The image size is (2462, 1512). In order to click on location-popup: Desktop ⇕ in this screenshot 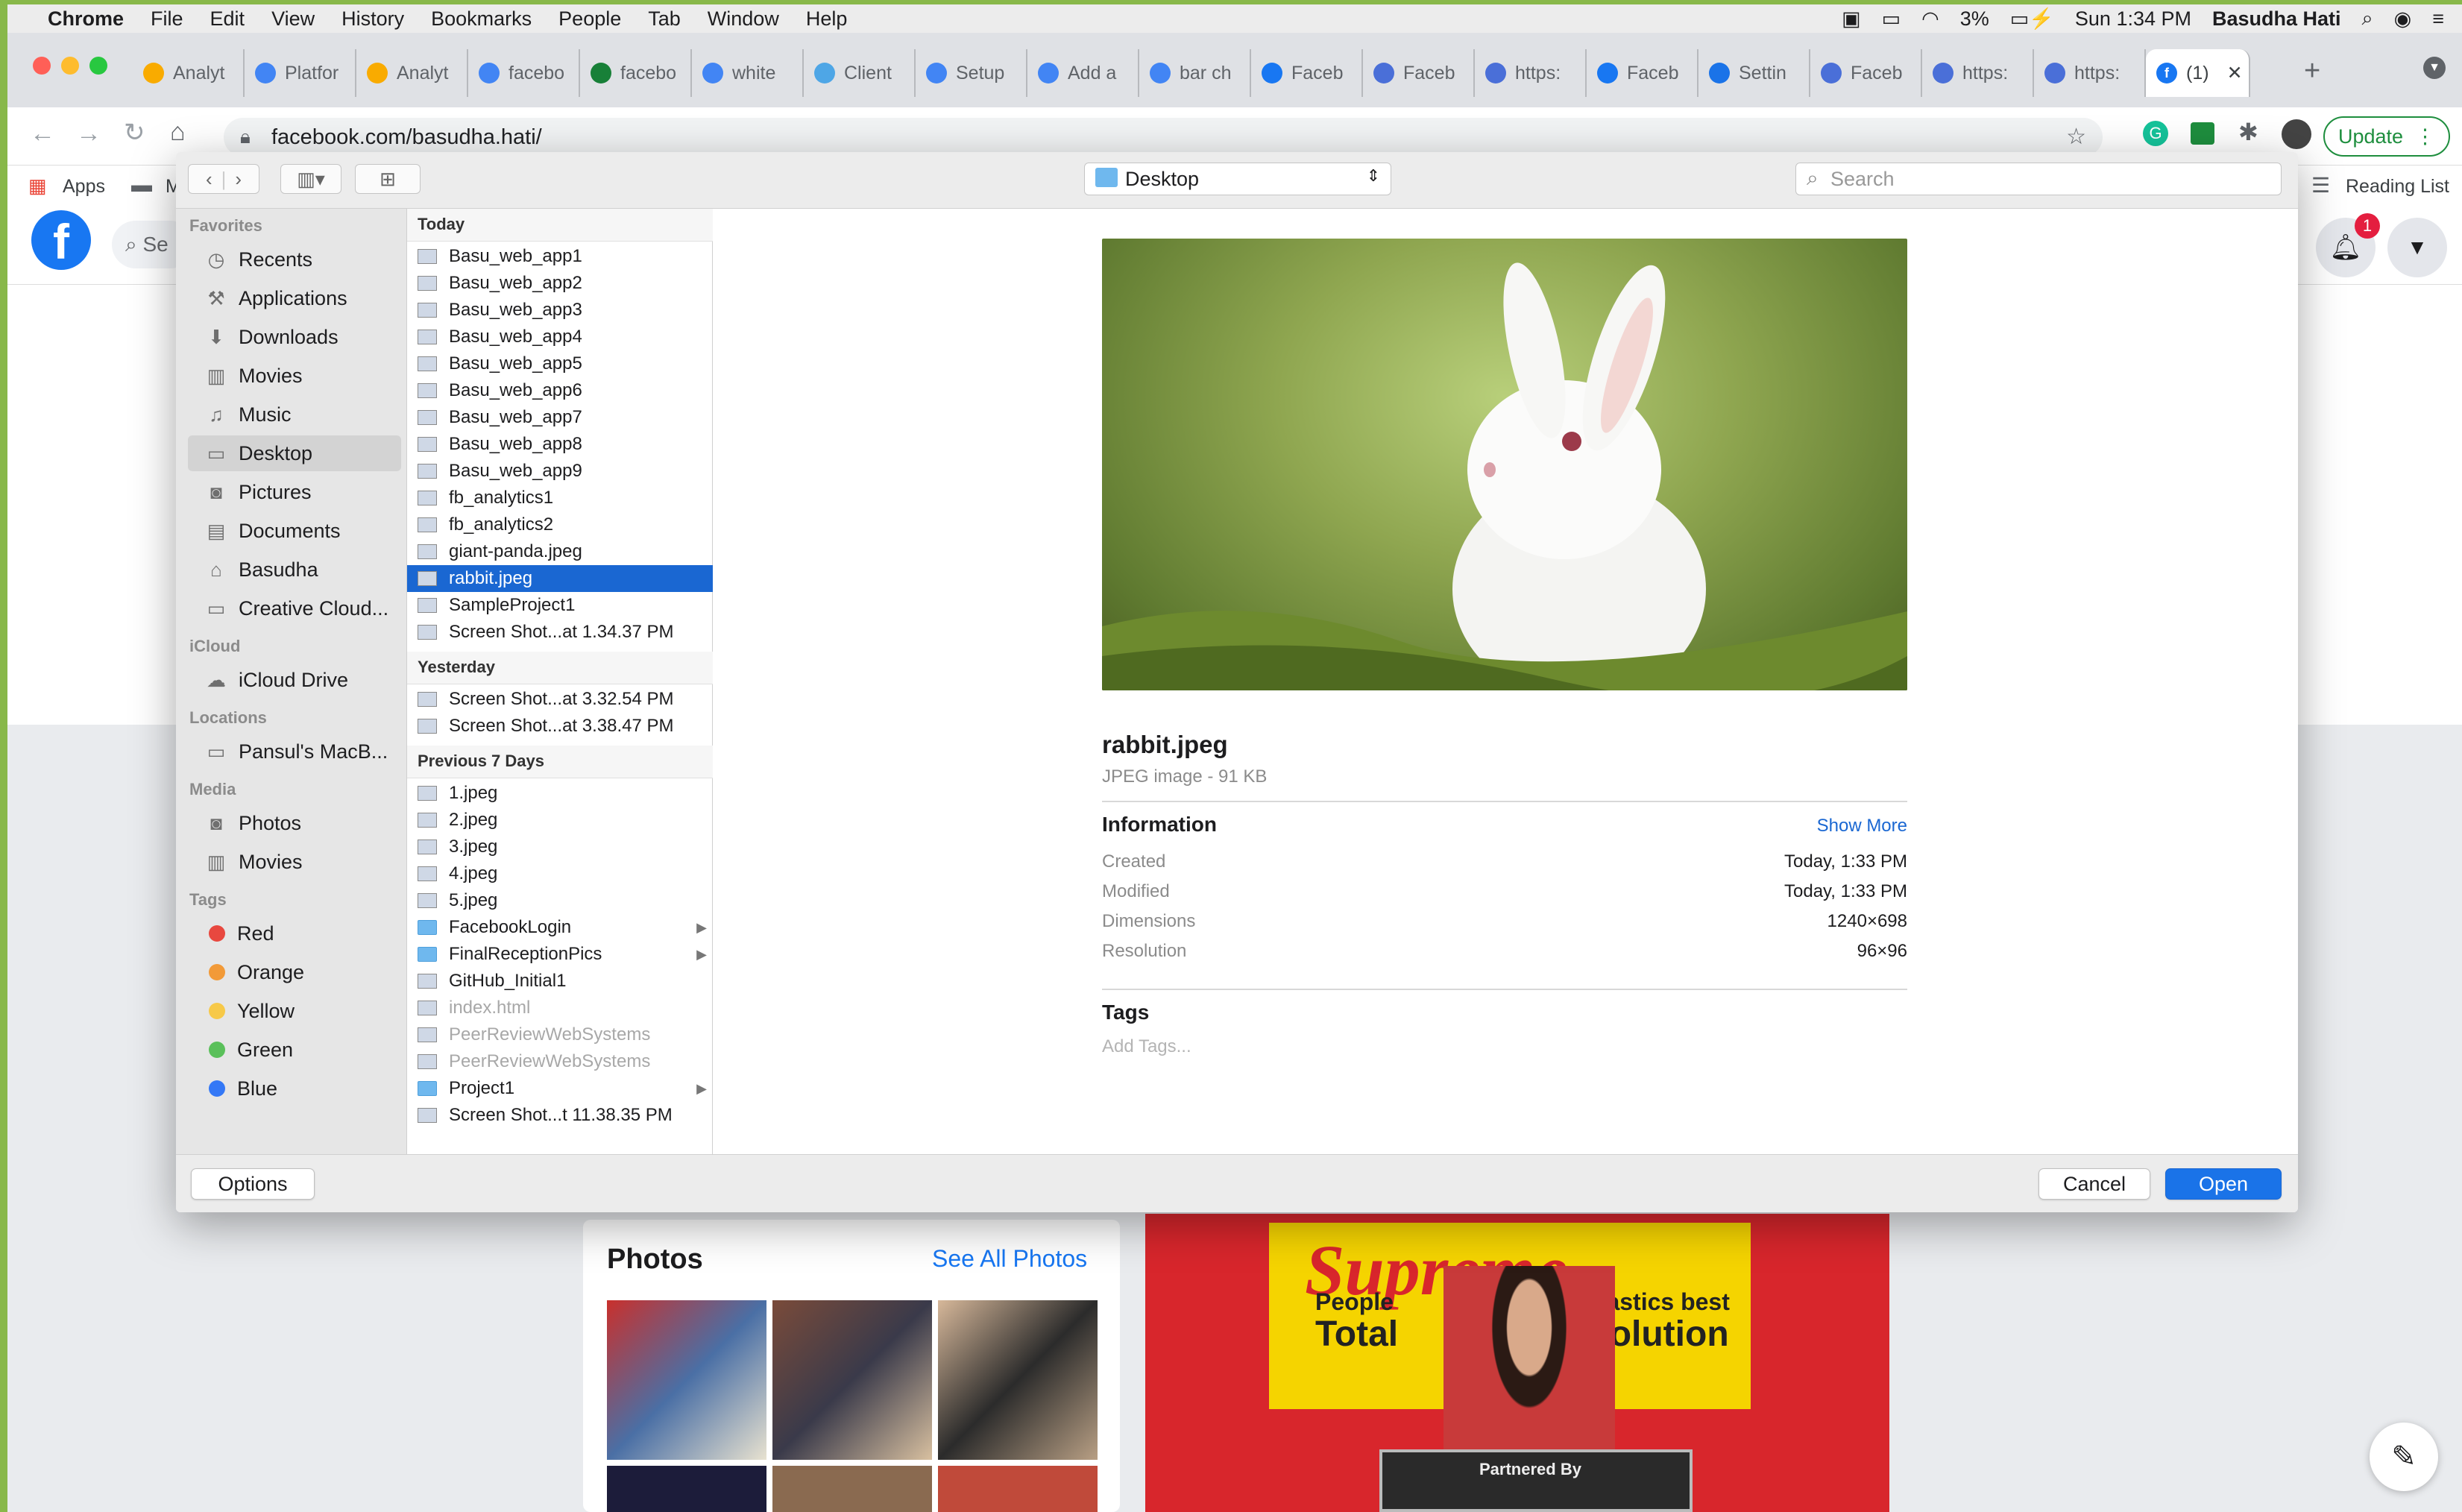, I will do `click(1237, 179)`.